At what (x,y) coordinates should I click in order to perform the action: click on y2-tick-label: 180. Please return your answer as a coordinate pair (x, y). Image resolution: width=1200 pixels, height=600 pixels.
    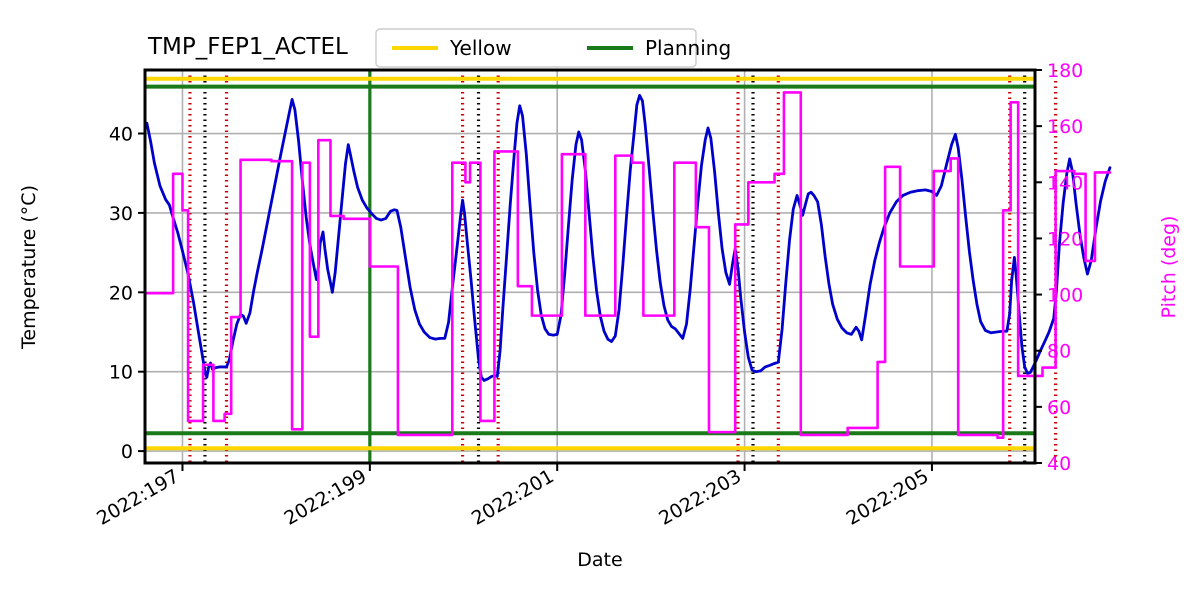
    Looking at the image, I should click on (1065, 71).